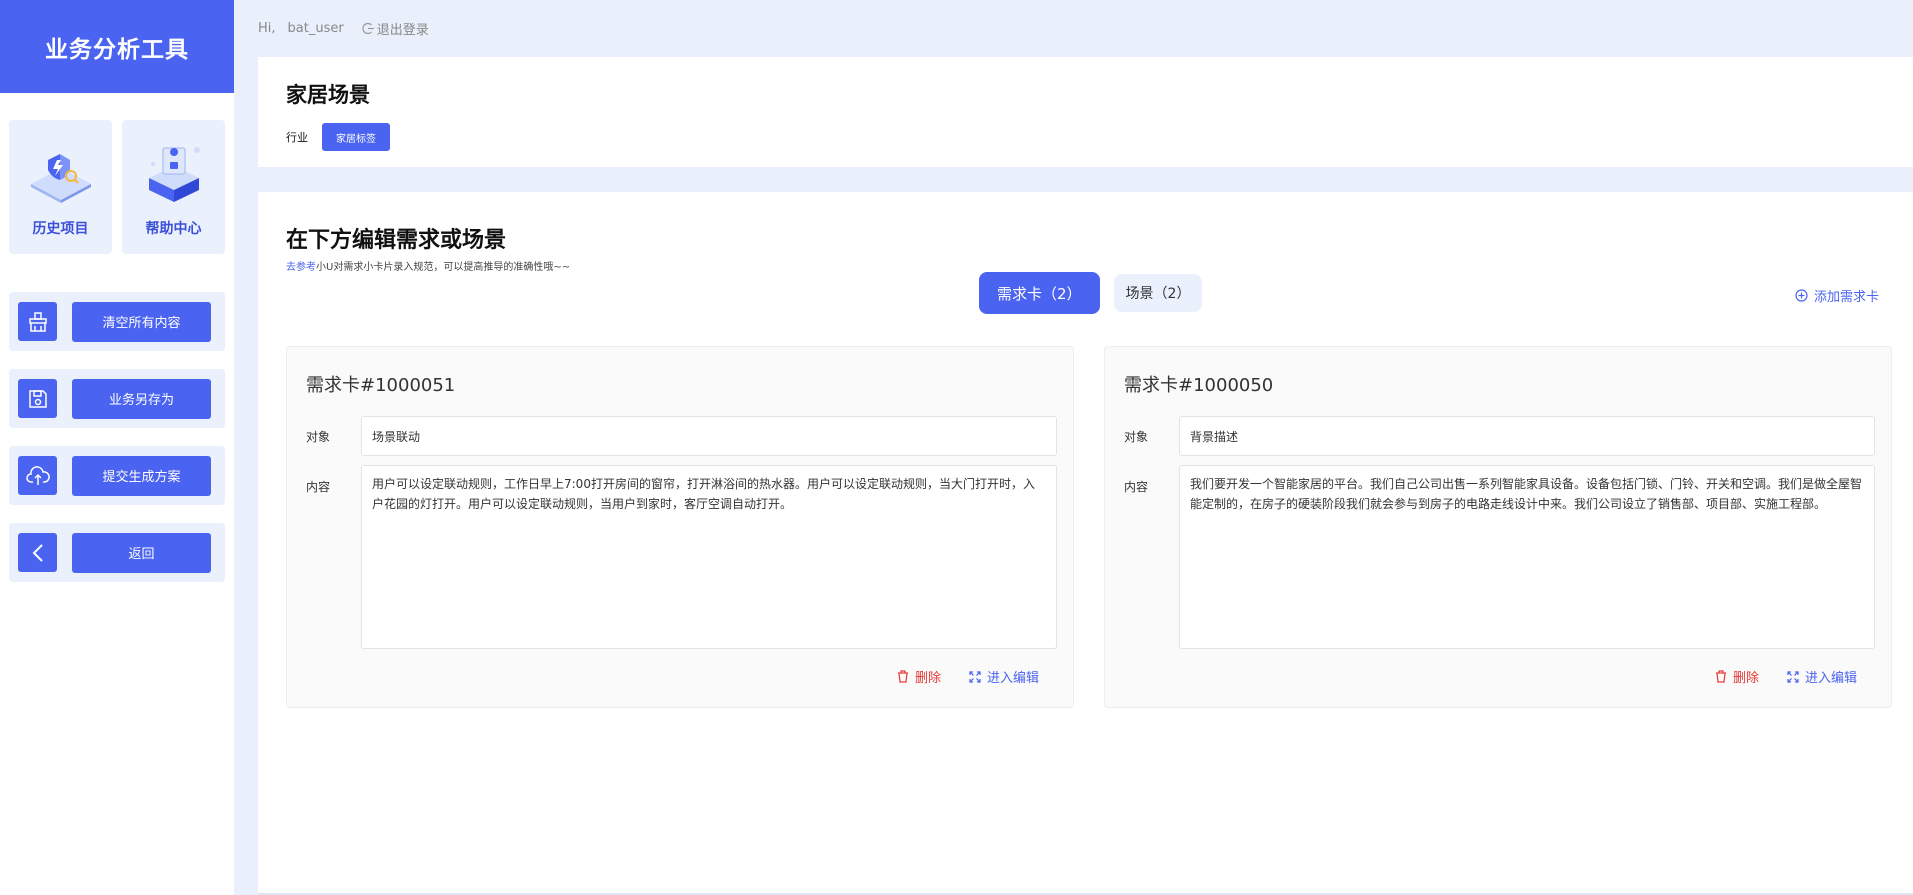 This screenshot has height=895, width=1913. I want to click on page-title: 家居场景, so click(328, 95).